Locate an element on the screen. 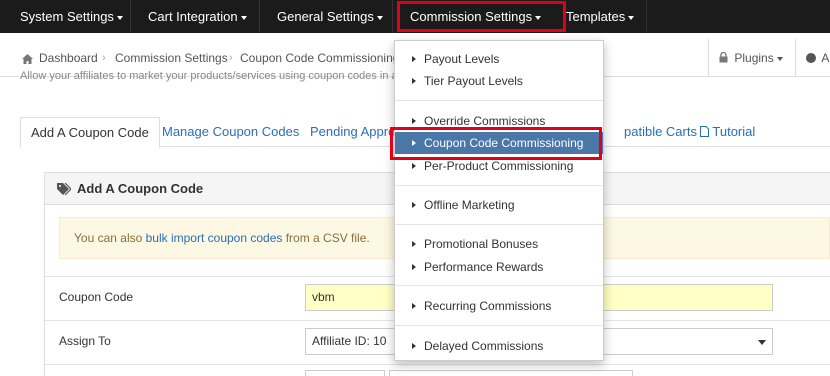  menu-item-payout-levels: Payout Levels is located at coordinates (499, 59).